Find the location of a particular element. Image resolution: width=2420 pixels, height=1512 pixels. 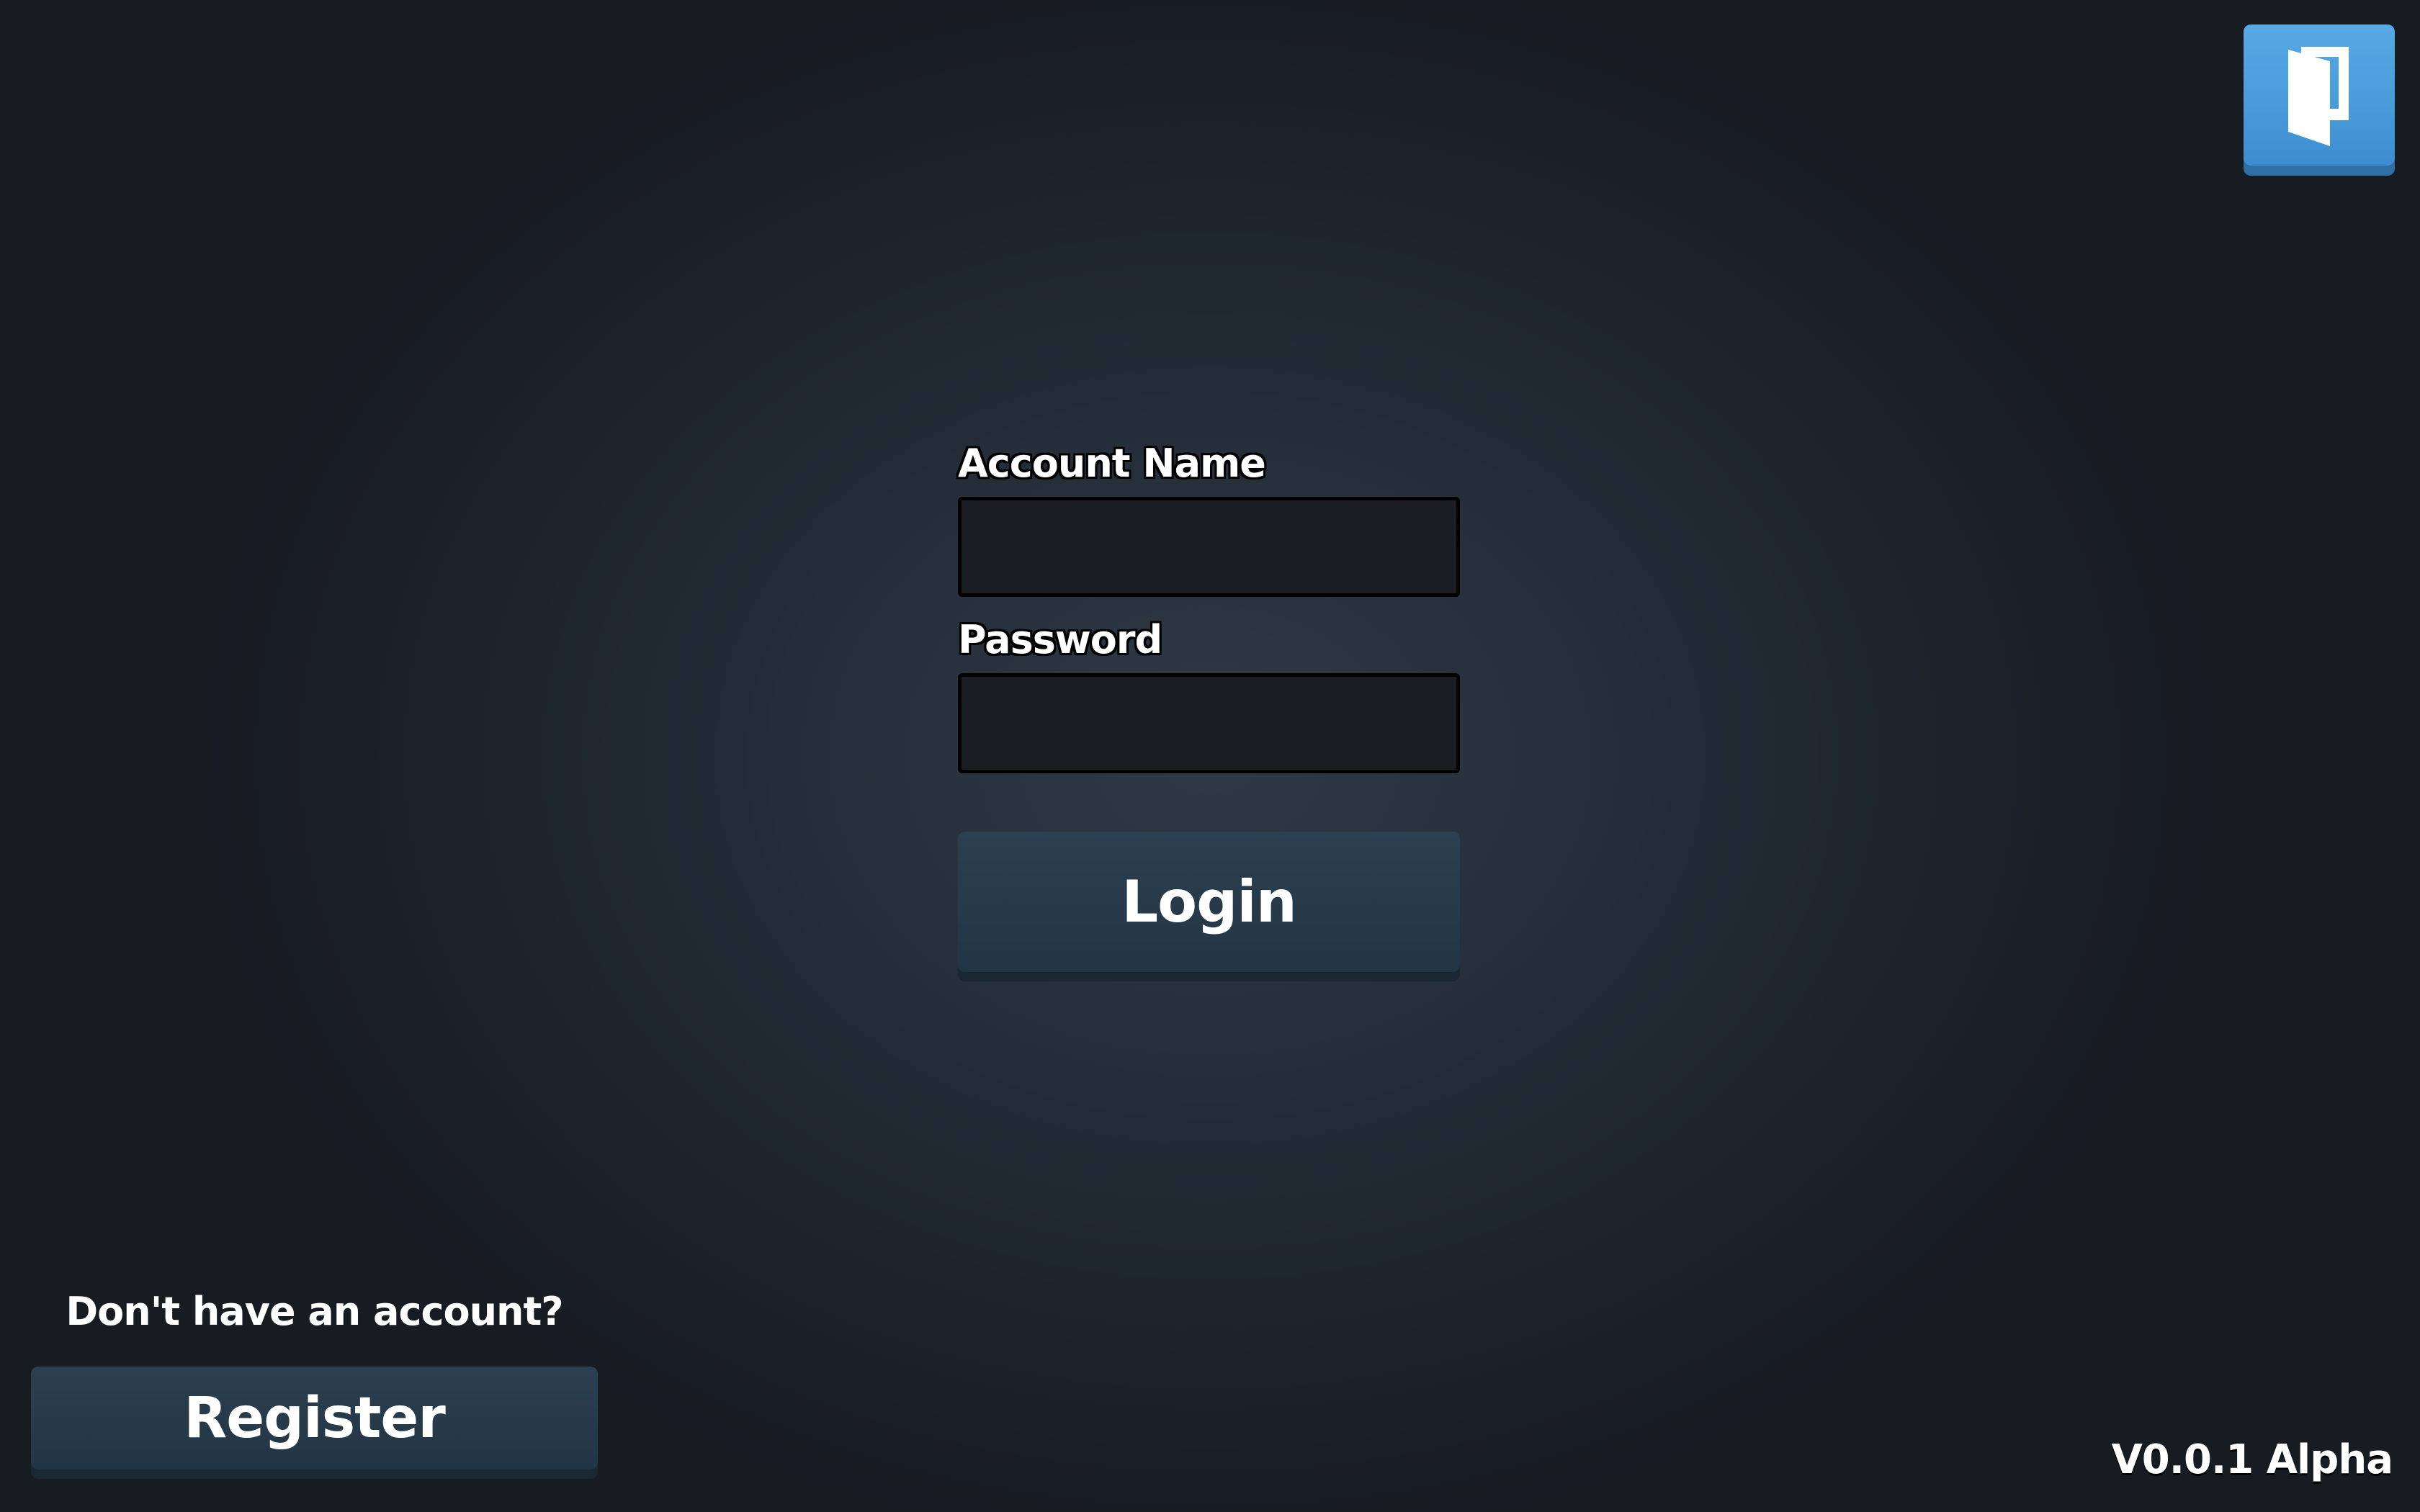

register-prompt: Don't have an account? is located at coordinates (314, 1311).